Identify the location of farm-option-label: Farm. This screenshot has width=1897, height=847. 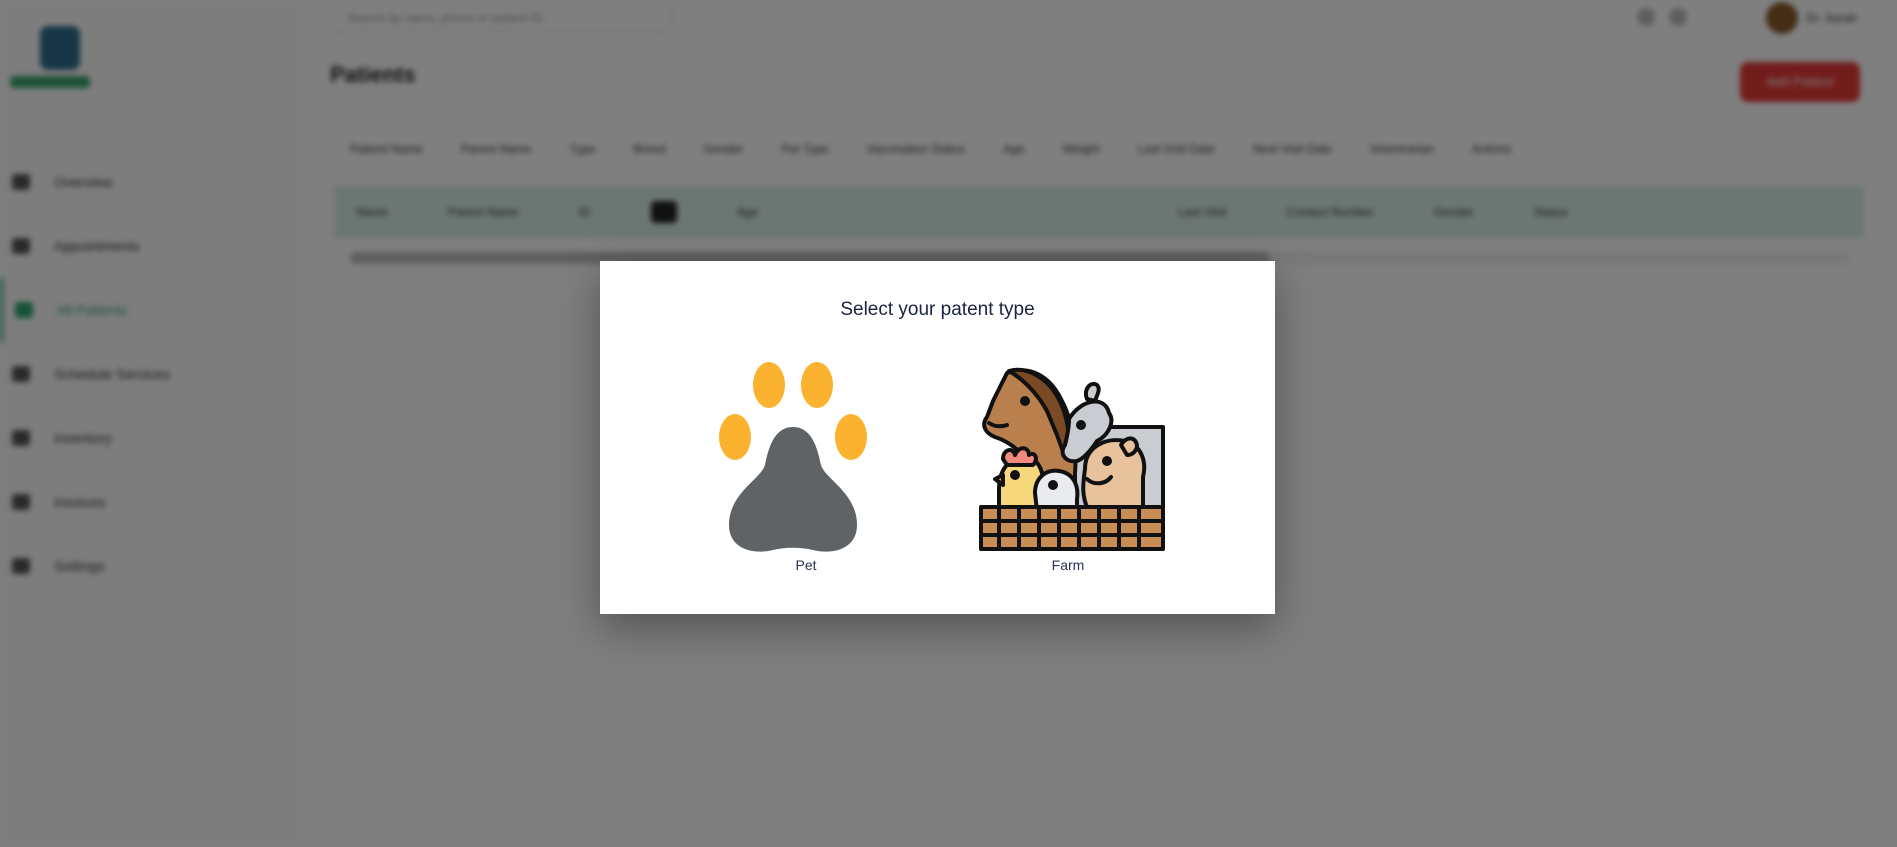
(1068, 565).